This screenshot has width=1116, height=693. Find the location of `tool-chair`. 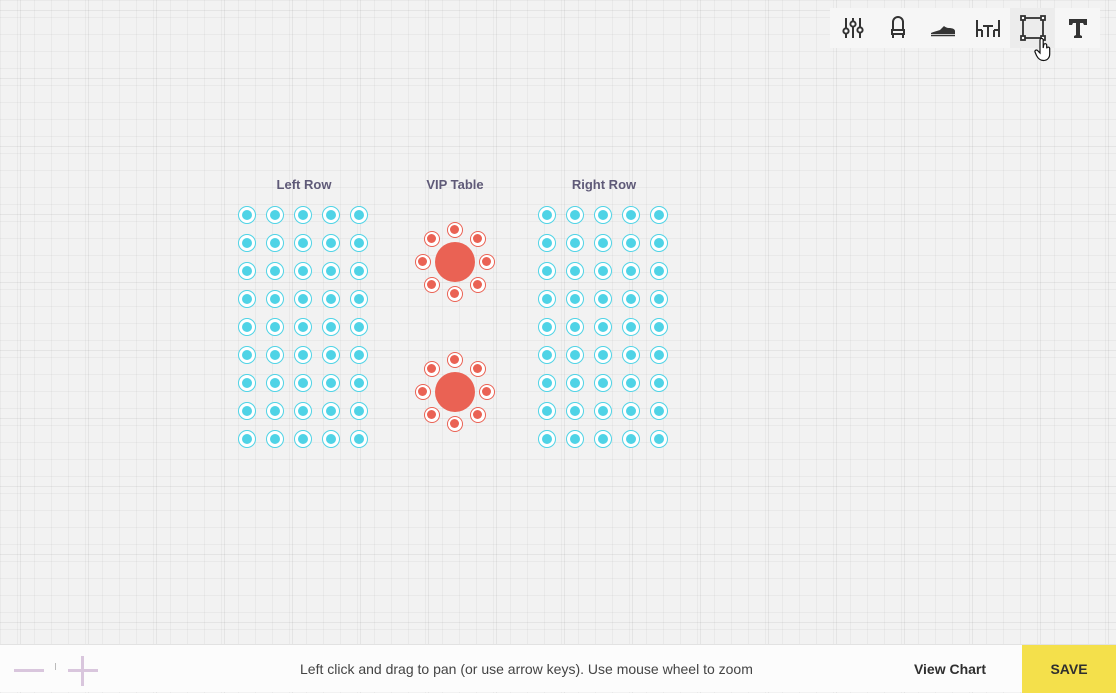

tool-chair is located at coordinates (897, 28).